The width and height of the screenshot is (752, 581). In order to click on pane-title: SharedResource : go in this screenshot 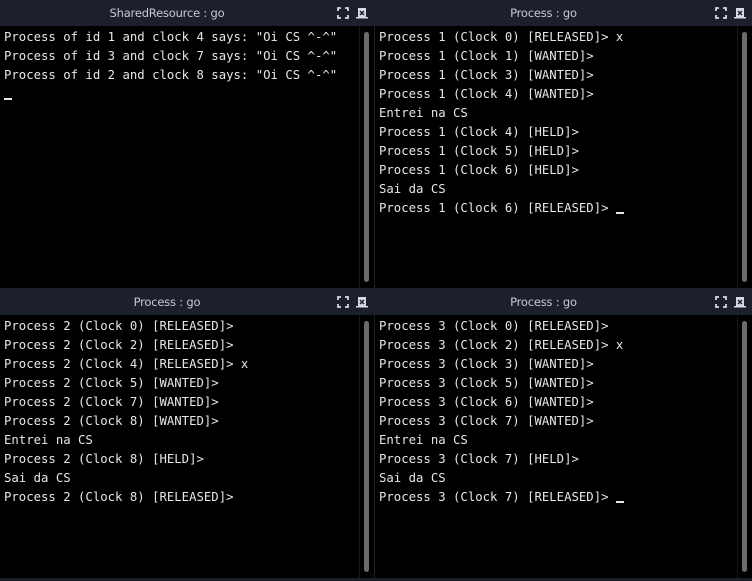, I will do `click(167, 13)`.